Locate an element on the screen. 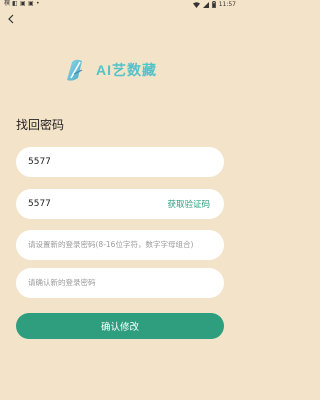 The width and height of the screenshot is (320, 400). get-code-button: 获取验证码 is located at coordinates (188, 204).